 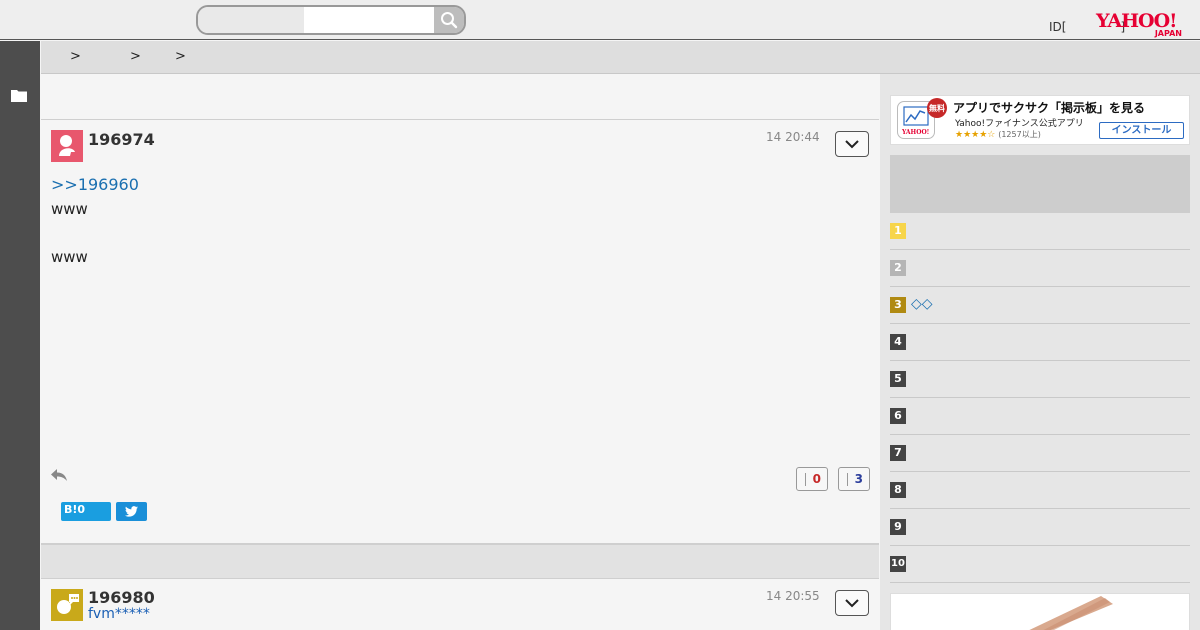 What do you see at coordinates (600, 20) in the screenshot?
I see `top-header: ID[] YAHOO! JAPAN` at bounding box center [600, 20].